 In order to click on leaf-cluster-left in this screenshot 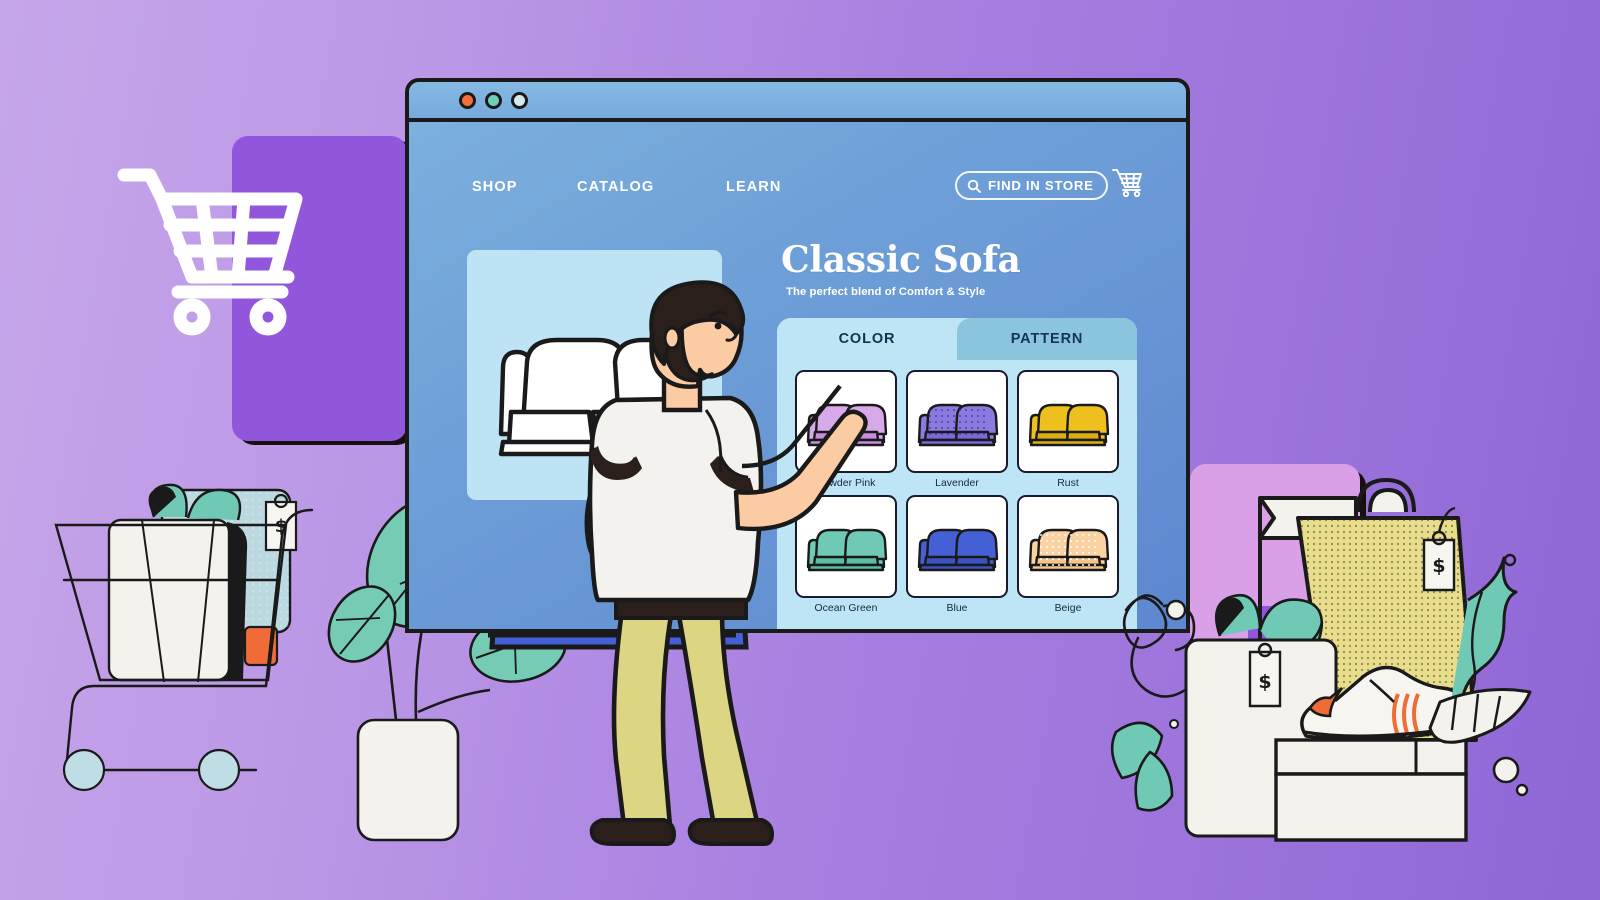, I will do `click(1142, 766)`.